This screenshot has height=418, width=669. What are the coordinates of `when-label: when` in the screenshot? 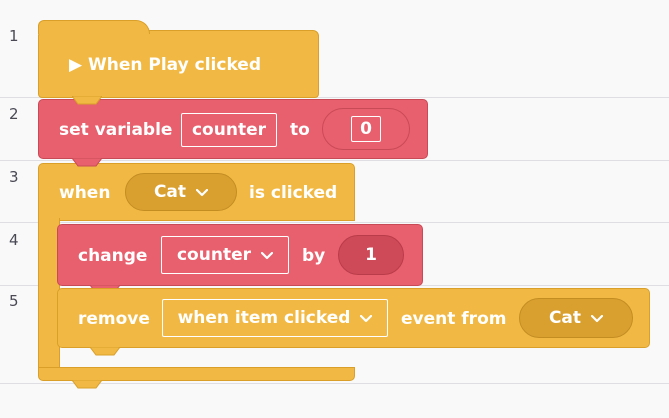 It's located at (85, 193).